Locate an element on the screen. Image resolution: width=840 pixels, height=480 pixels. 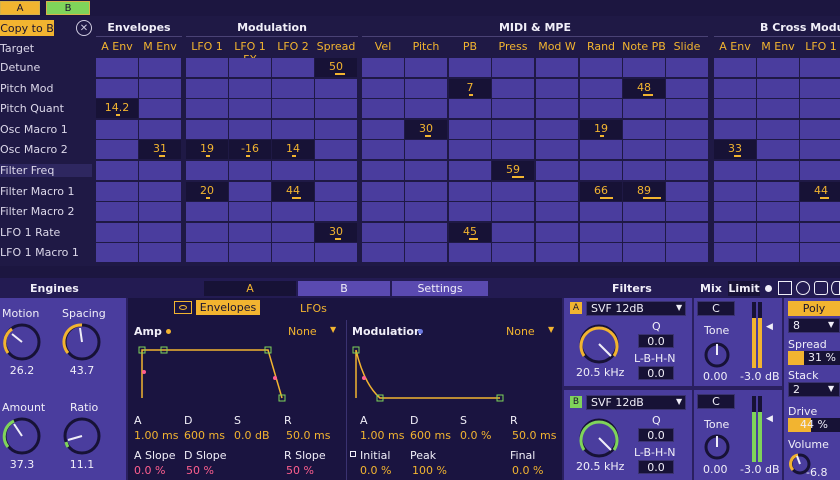
amp-s-value: 0.0 dB is located at coordinates (252, 435).